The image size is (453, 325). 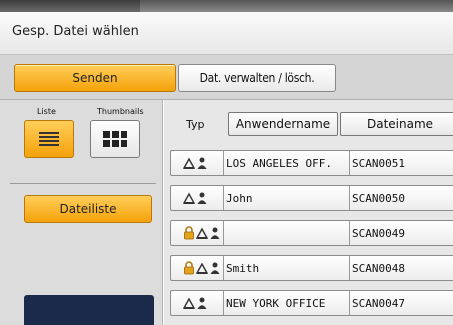 I want to click on table-row: SCAN0049, so click(x=311, y=233).